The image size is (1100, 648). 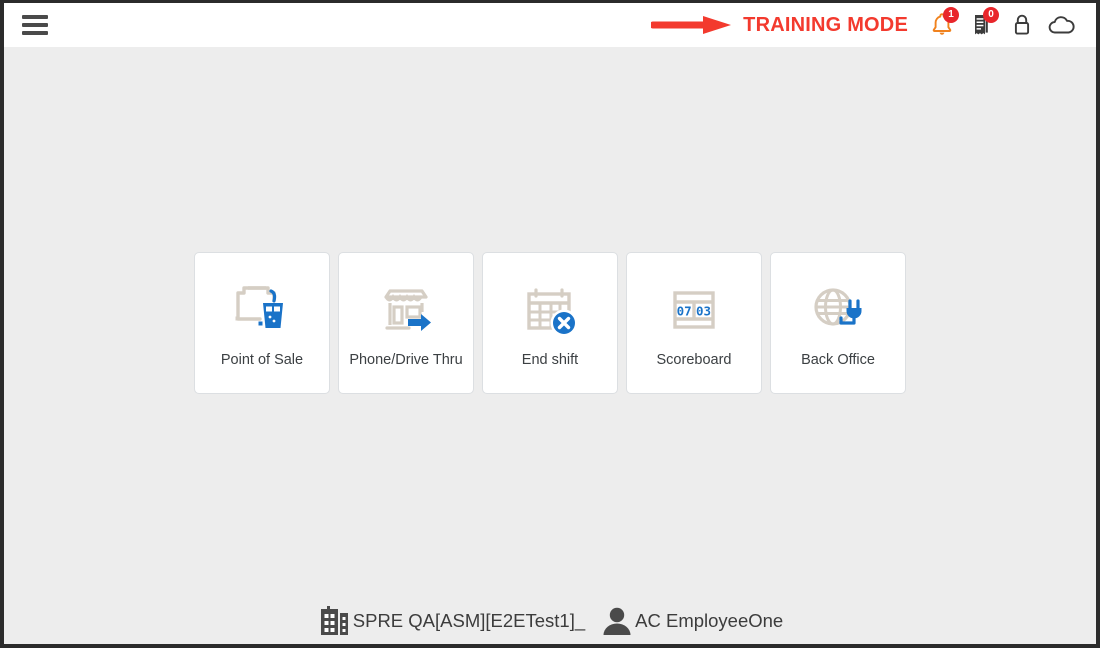 I want to click on person-avatar-icon, so click(x=617, y=621).